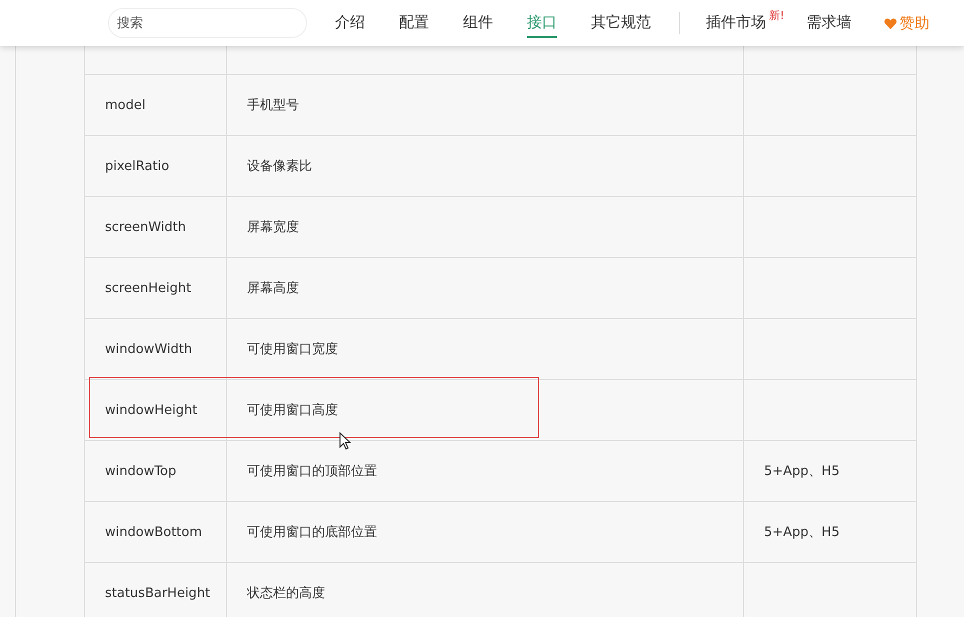 This screenshot has width=964, height=617. What do you see at coordinates (140, 471) in the screenshot?
I see `table-cell: windowTop` at bounding box center [140, 471].